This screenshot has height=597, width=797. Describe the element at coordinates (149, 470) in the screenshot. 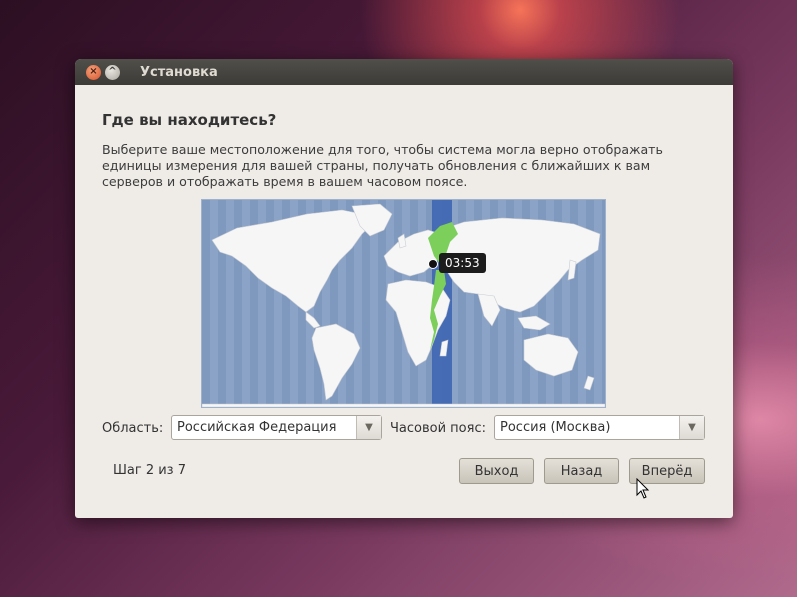

I see `step-indicator: Шаг 2 из 7` at that location.